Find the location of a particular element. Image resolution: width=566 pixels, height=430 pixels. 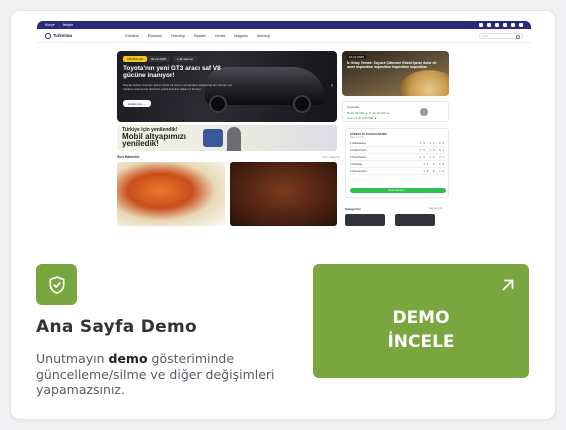

logo-icon is located at coordinates (48, 35).